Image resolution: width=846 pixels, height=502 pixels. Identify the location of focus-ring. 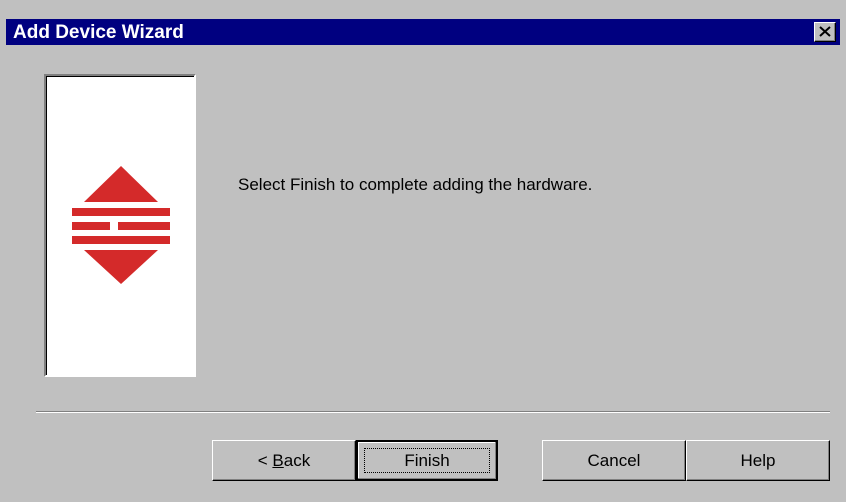
(427, 460).